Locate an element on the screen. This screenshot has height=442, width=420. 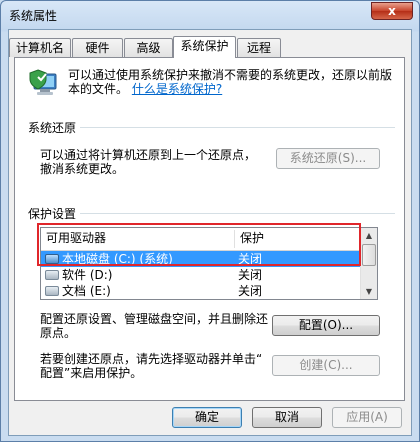
drive-list-scrollbar: ▲ ▼ is located at coordinates (368, 263).